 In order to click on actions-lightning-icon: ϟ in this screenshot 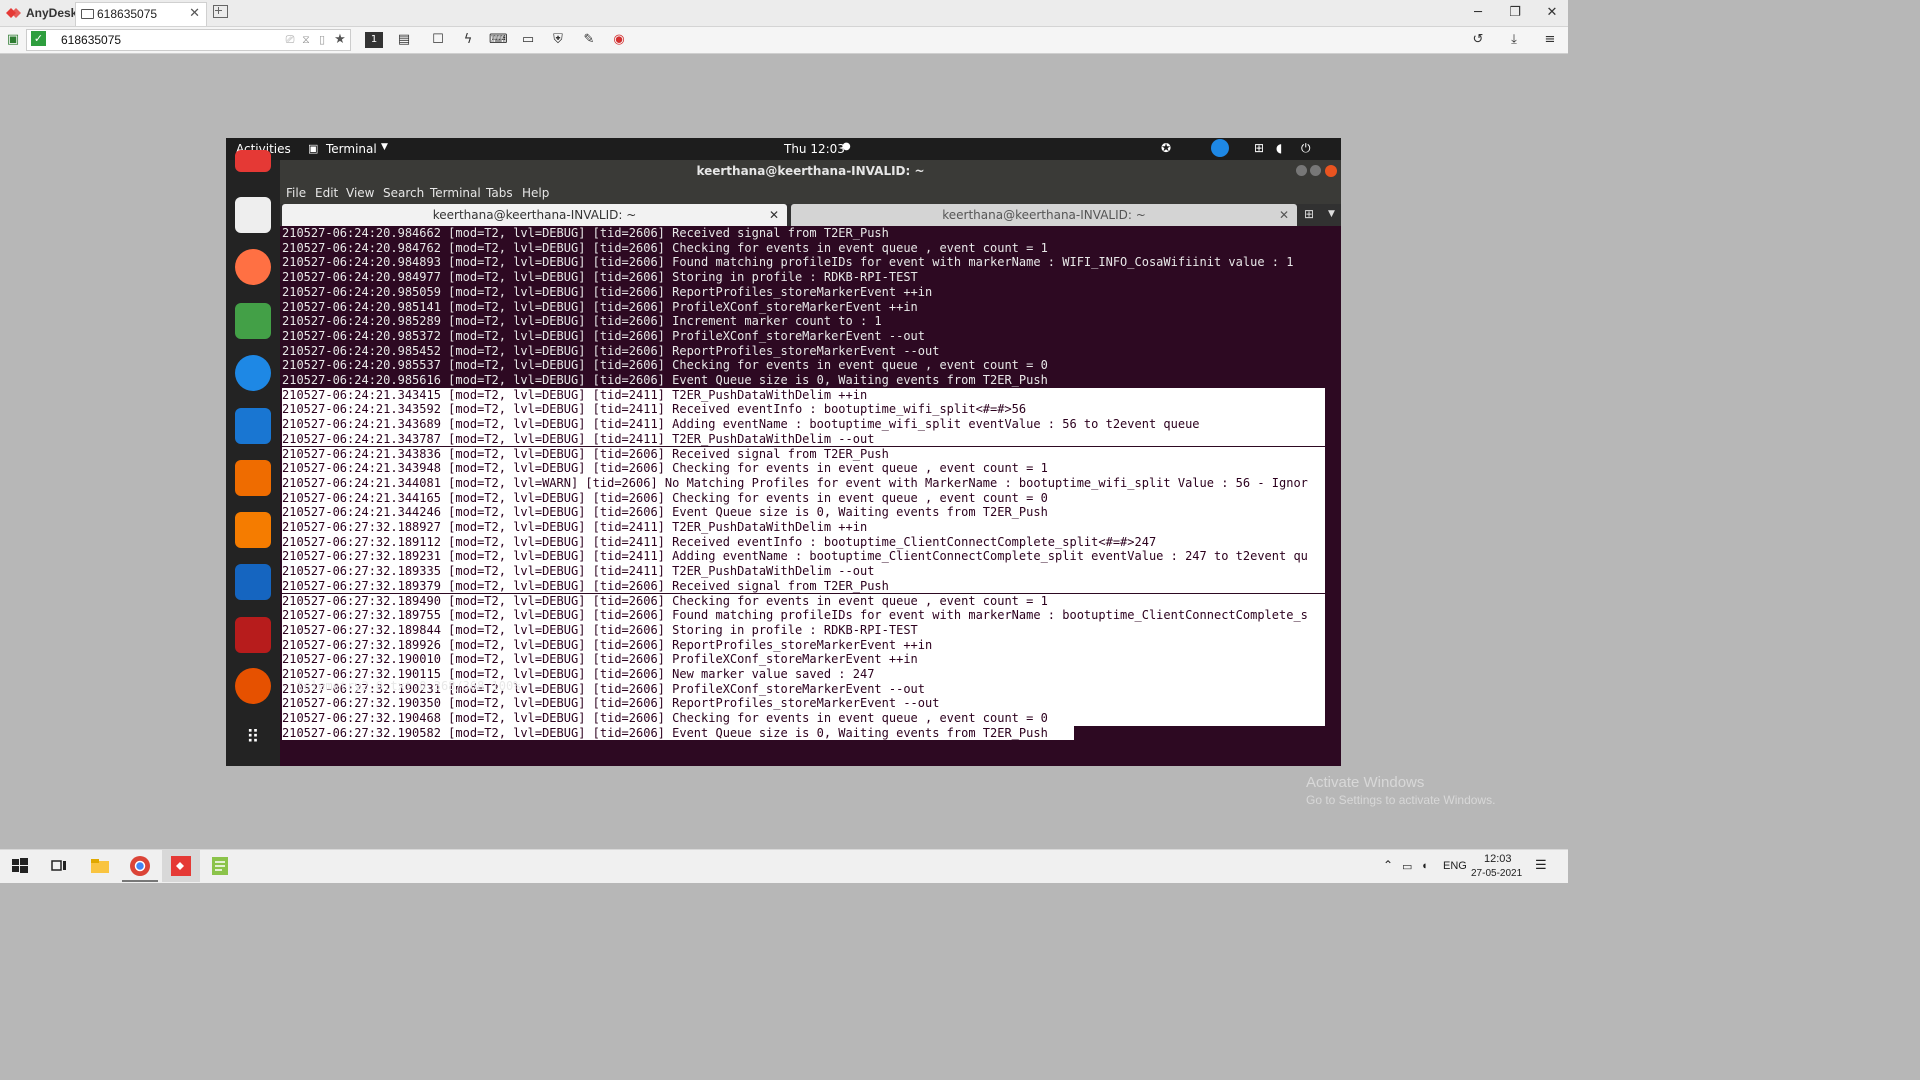, I will do `click(468, 40)`.